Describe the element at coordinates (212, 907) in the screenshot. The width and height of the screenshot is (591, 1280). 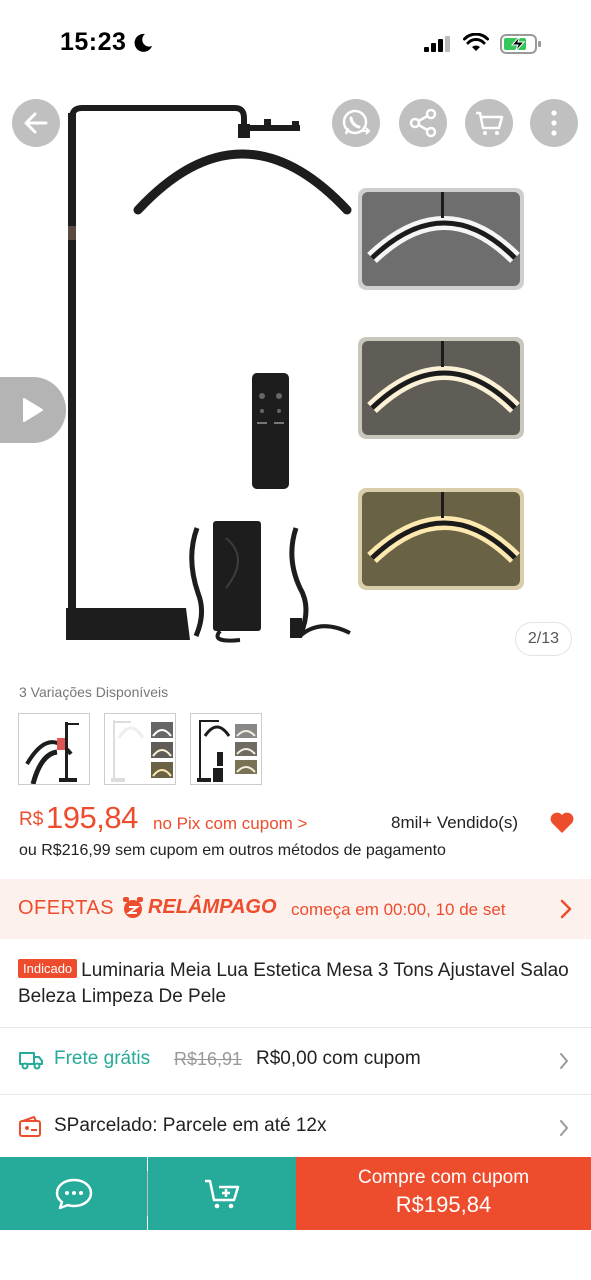
I see `flash-relampago-label: RELÂMPAGO` at that location.